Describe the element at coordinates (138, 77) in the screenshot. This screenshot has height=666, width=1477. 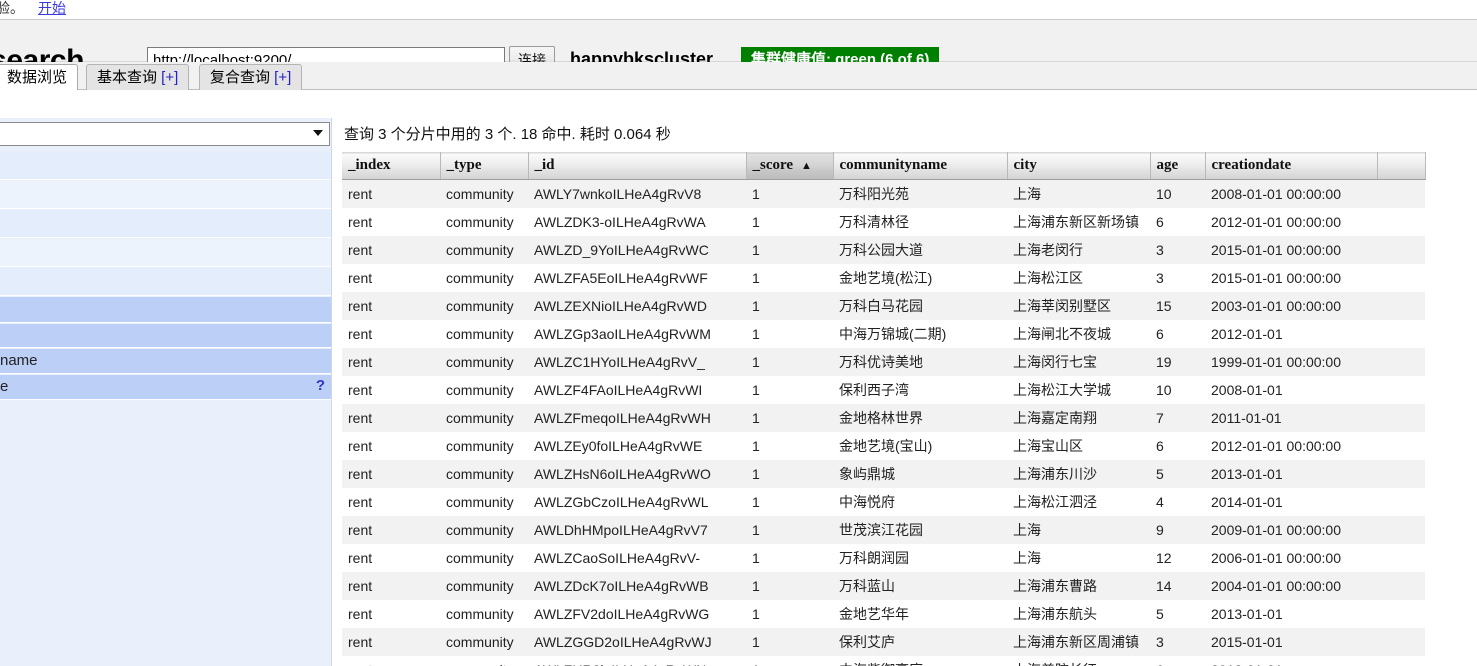
I see `tab-basic-query: 基本查询 [+]` at that location.